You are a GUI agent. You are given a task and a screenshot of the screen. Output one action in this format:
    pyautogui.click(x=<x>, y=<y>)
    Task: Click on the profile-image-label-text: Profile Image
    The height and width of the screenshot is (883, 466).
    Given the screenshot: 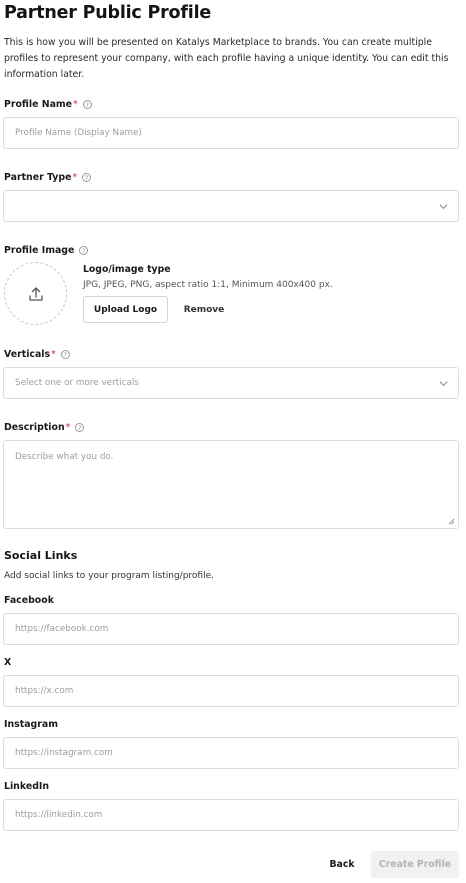 What is the action you would take?
    pyautogui.click(x=39, y=250)
    